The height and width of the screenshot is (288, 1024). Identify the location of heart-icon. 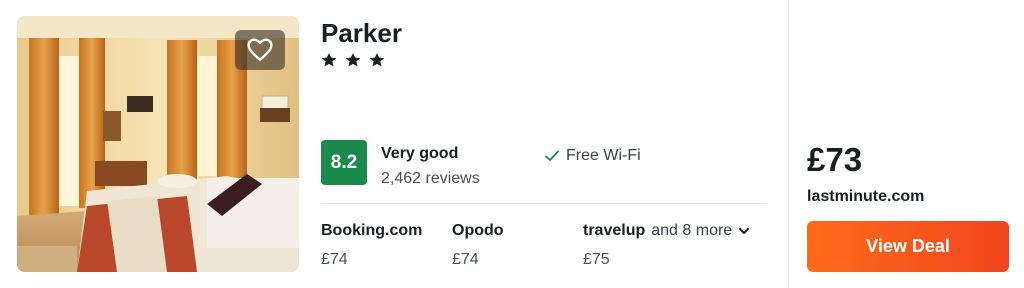
(260, 49).